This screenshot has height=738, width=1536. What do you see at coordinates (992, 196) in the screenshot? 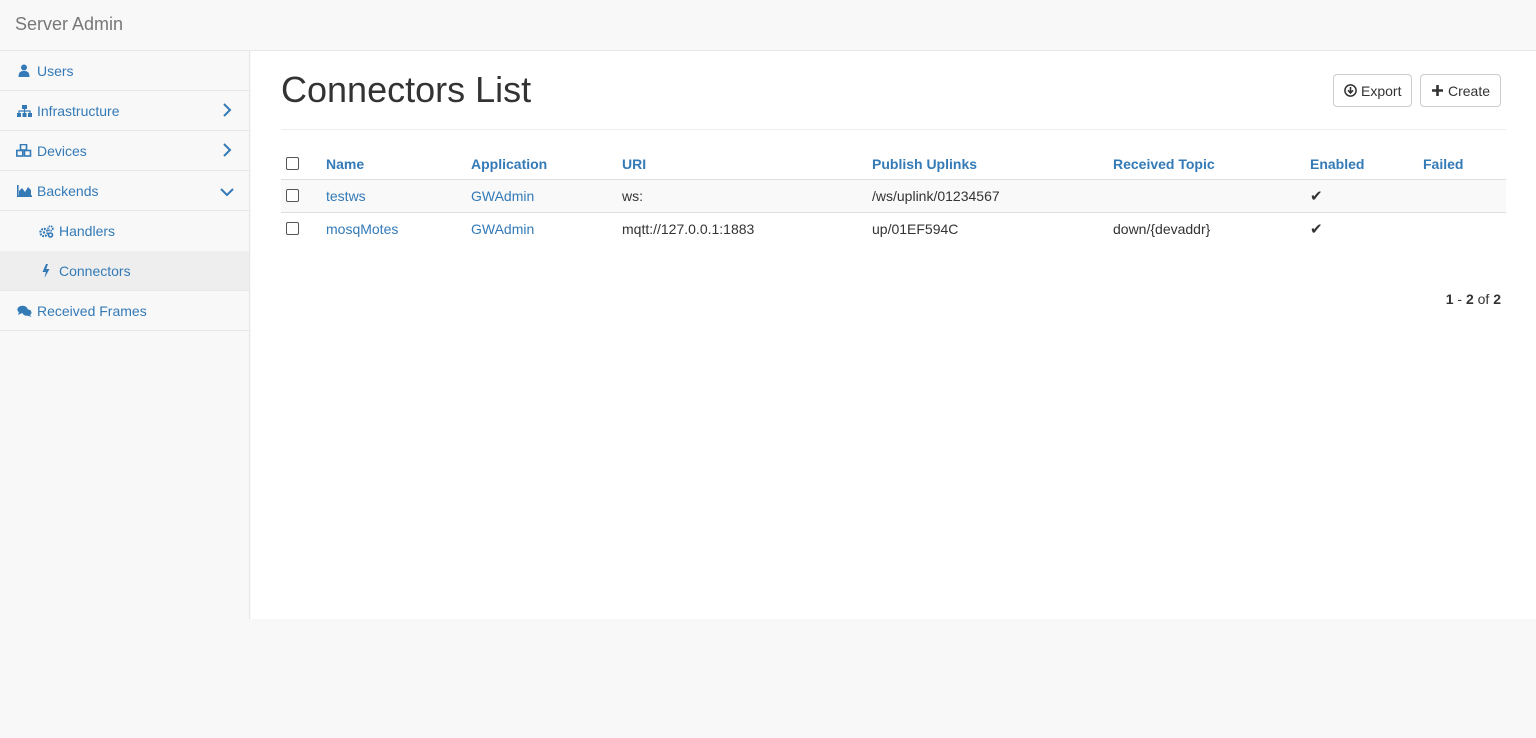
I see `publish-uplinks-cell: /ws/uplink/01234567` at bounding box center [992, 196].